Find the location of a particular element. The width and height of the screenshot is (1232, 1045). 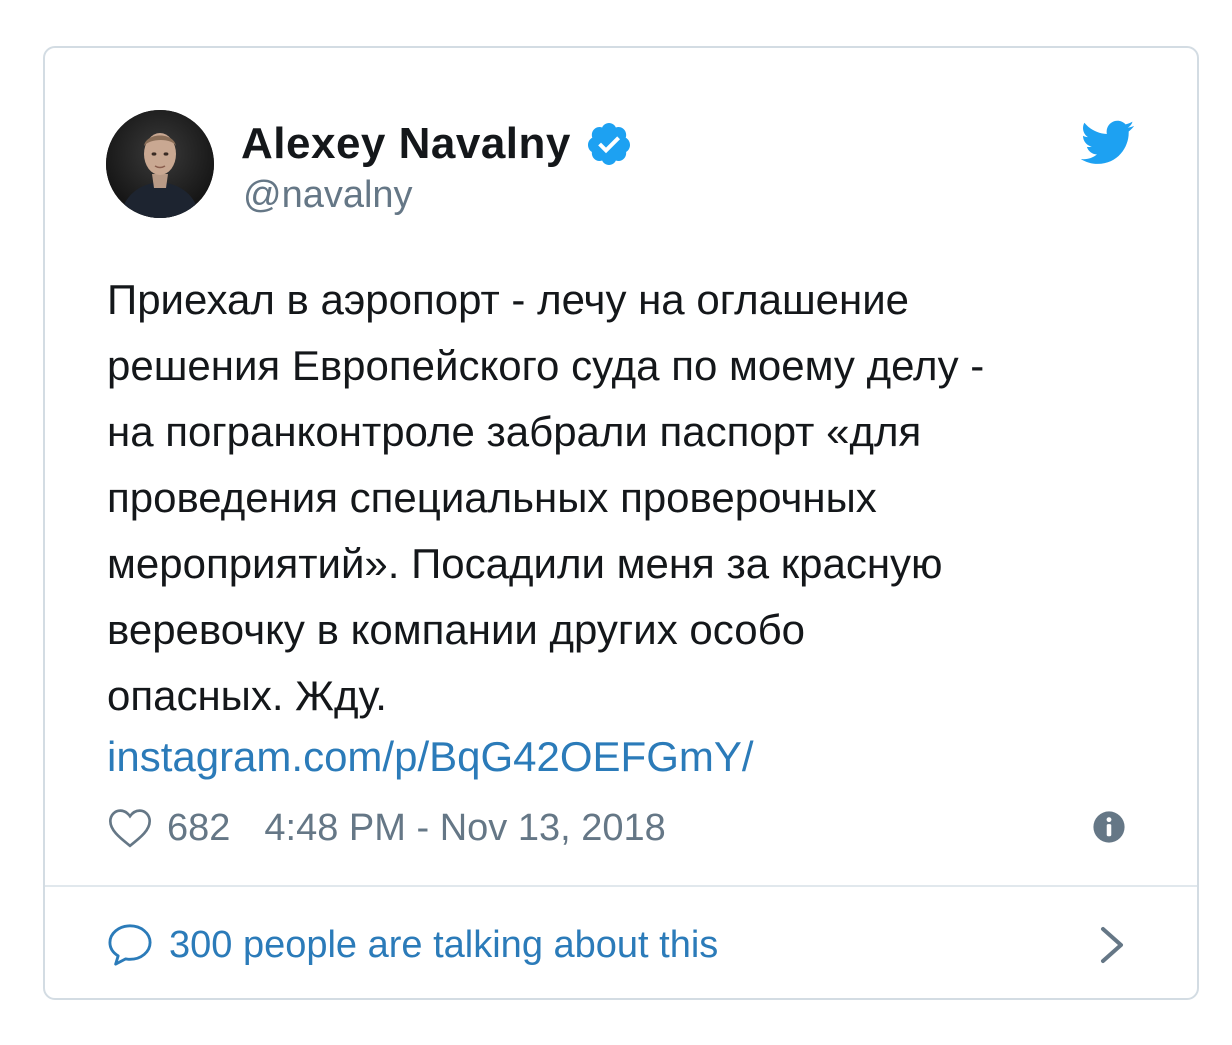

author-name-row: Alexey Navalny is located at coordinates (437, 144).